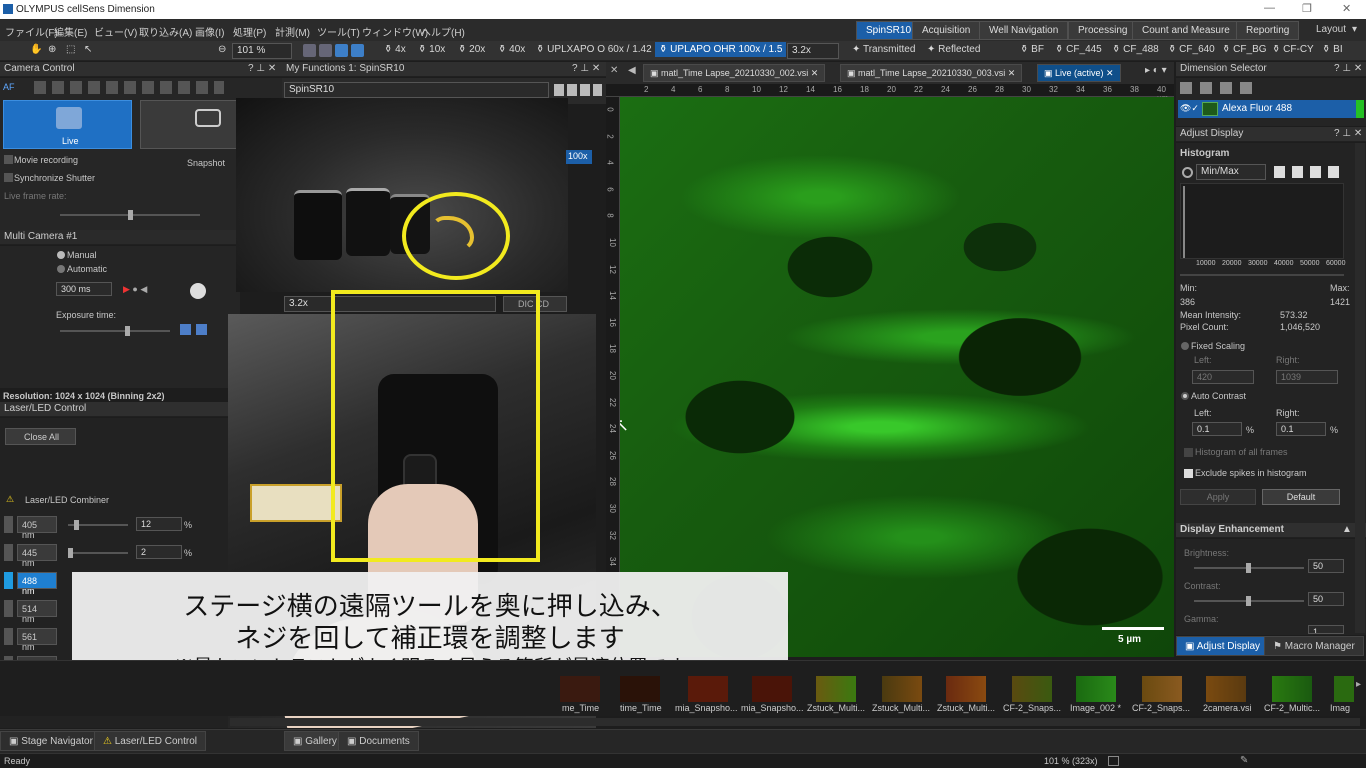  What do you see at coordinates (378, 741) in the screenshot?
I see `tab-documents: ▣ Documents` at bounding box center [378, 741].